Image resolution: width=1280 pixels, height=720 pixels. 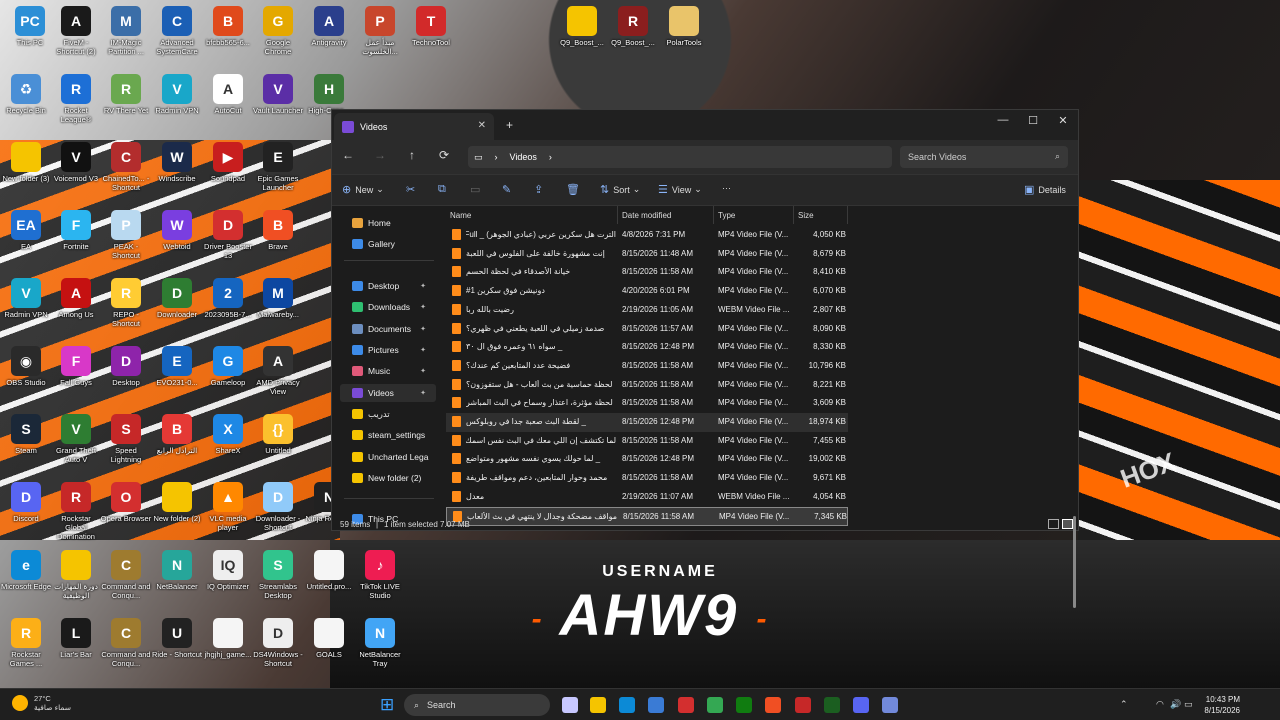 I want to click on paste-button: ▭, so click(x=477, y=189).